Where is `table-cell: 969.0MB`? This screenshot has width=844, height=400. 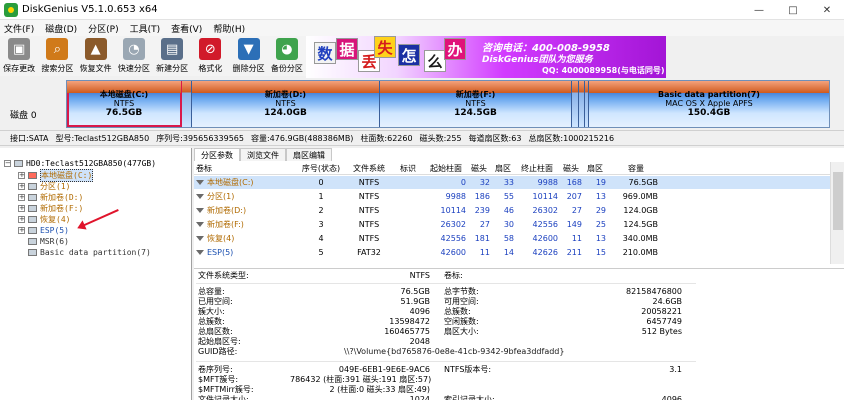 table-cell: 969.0MB is located at coordinates (640, 196).